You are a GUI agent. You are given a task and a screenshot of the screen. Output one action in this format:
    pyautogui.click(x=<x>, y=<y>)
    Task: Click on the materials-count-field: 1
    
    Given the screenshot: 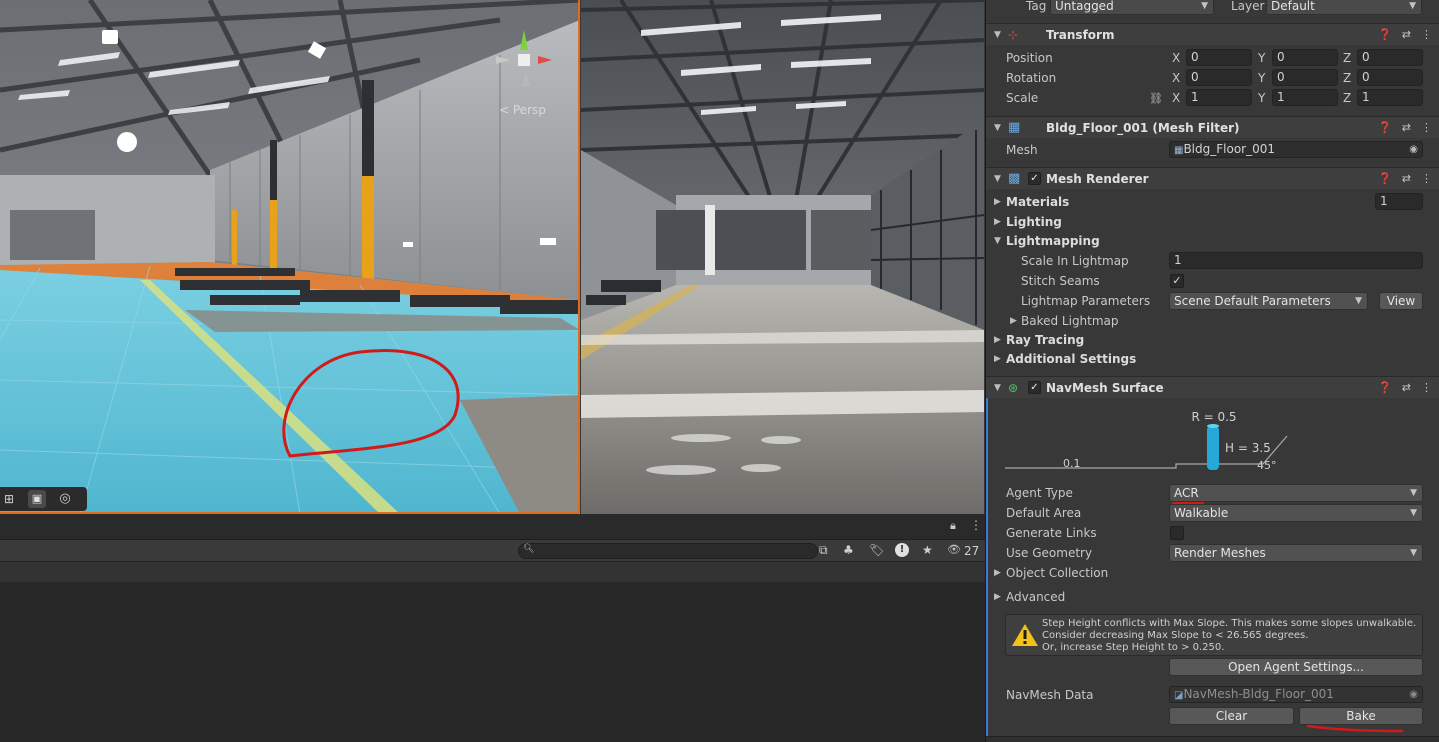 What is the action you would take?
    pyautogui.click(x=1399, y=201)
    